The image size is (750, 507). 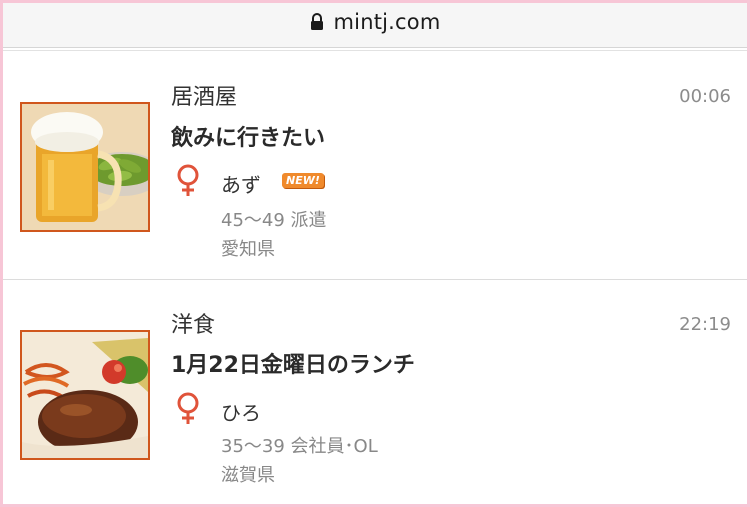 I want to click on url-text: mintj.com, so click(x=387, y=22).